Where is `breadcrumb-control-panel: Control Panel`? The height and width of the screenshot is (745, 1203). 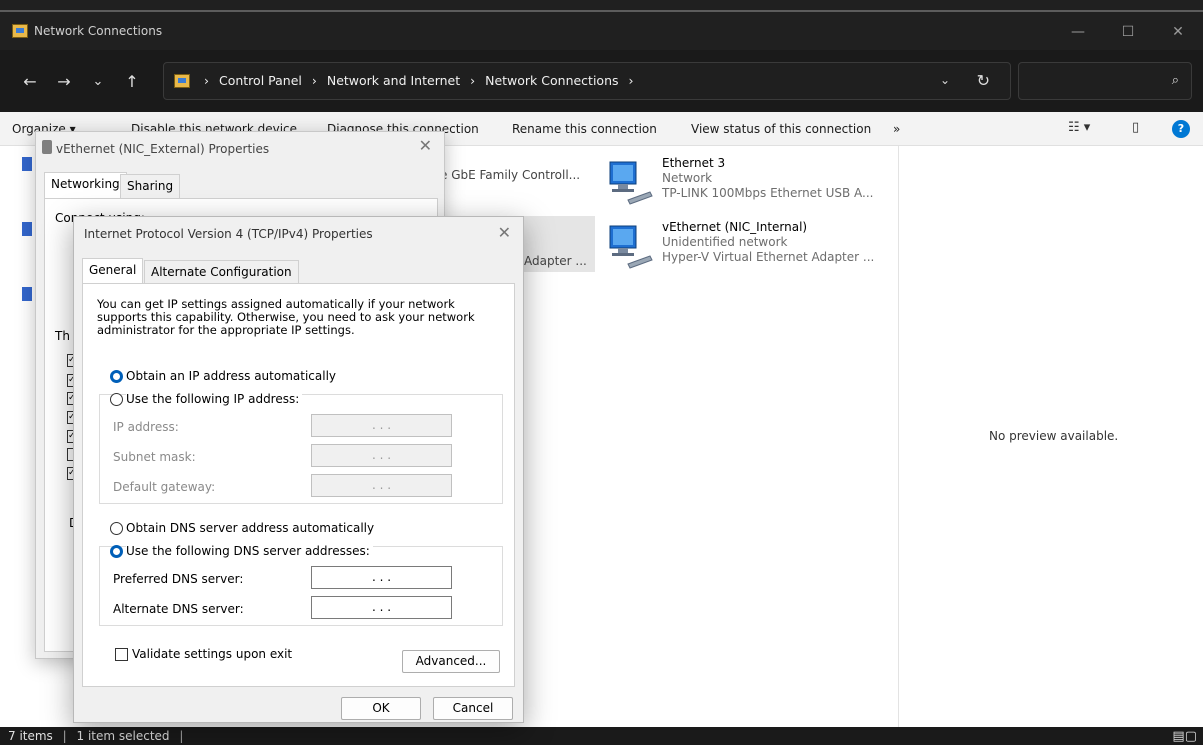
breadcrumb-control-panel: Control Panel is located at coordinates (260, 80).